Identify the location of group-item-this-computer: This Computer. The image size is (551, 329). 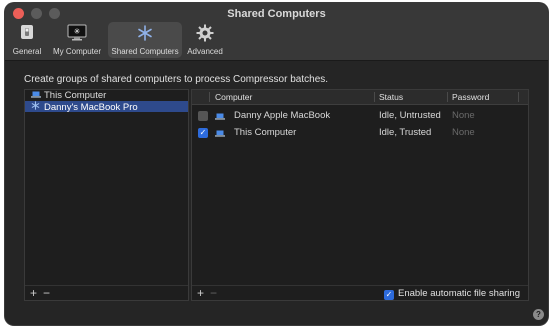
(106, 95).